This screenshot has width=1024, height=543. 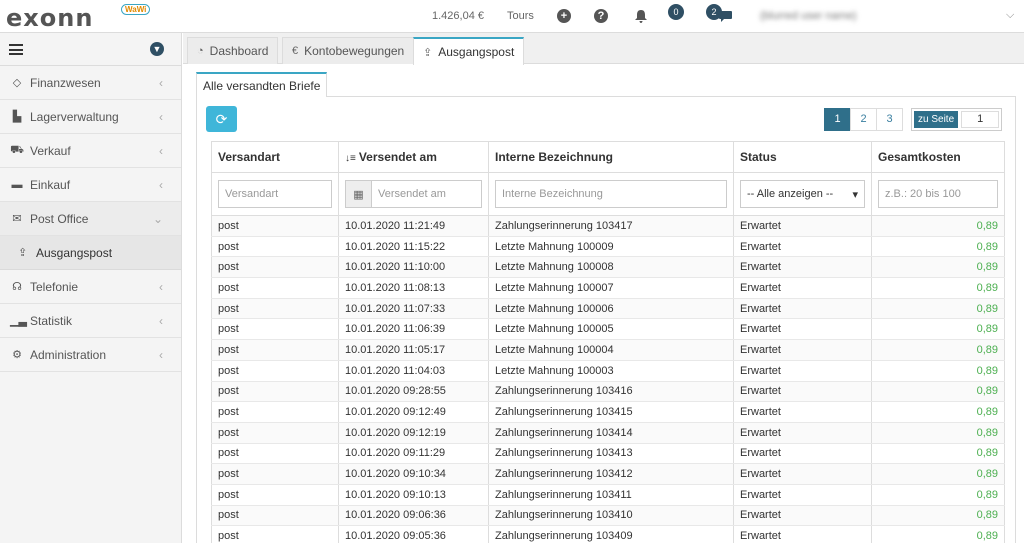 I want to click on cell-bezeichnung: Zahlungserinnerung 103416, so click(x=611, y=392).